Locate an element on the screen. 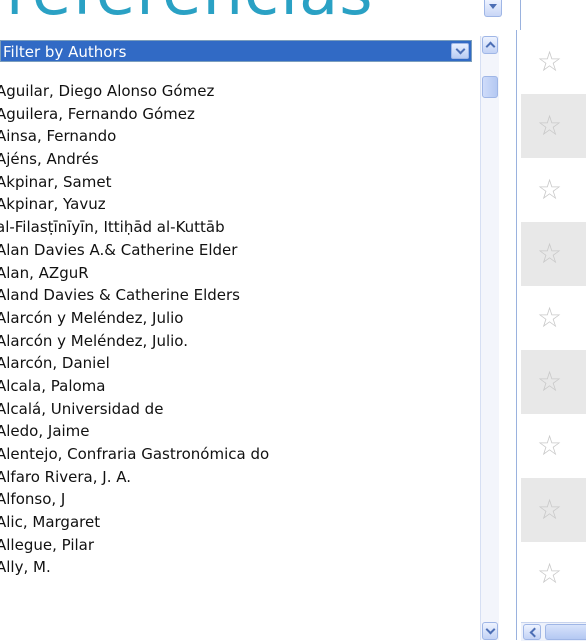 This screenshot has height=641, width=586. favorite-column: ☆ ☆ ☆ ☆ ☆ ☆ ☆ ☆ ☆ is located at coordinates (553, 335).